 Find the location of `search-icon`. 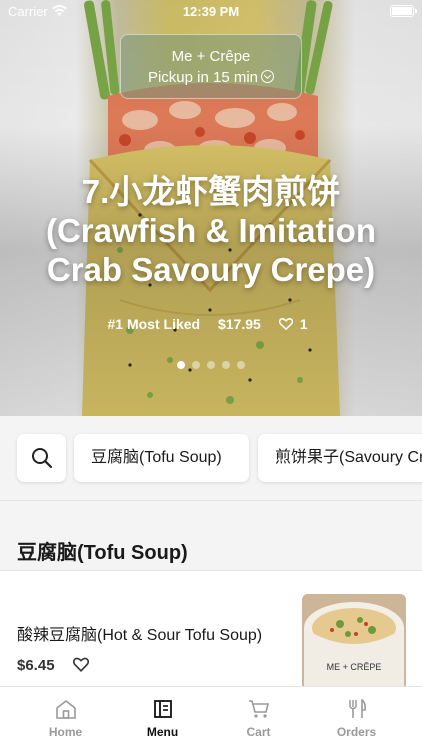

search-icon is located at coordinates (42, 458).